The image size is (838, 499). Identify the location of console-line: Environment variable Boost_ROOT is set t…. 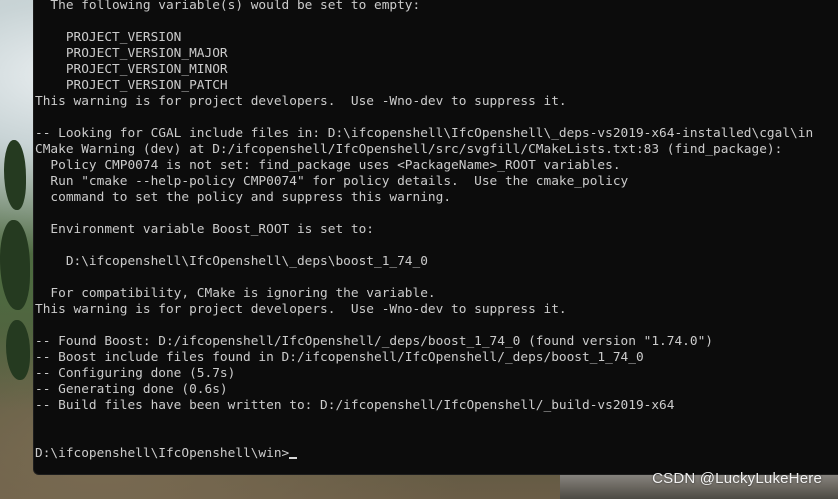
(204, 229).